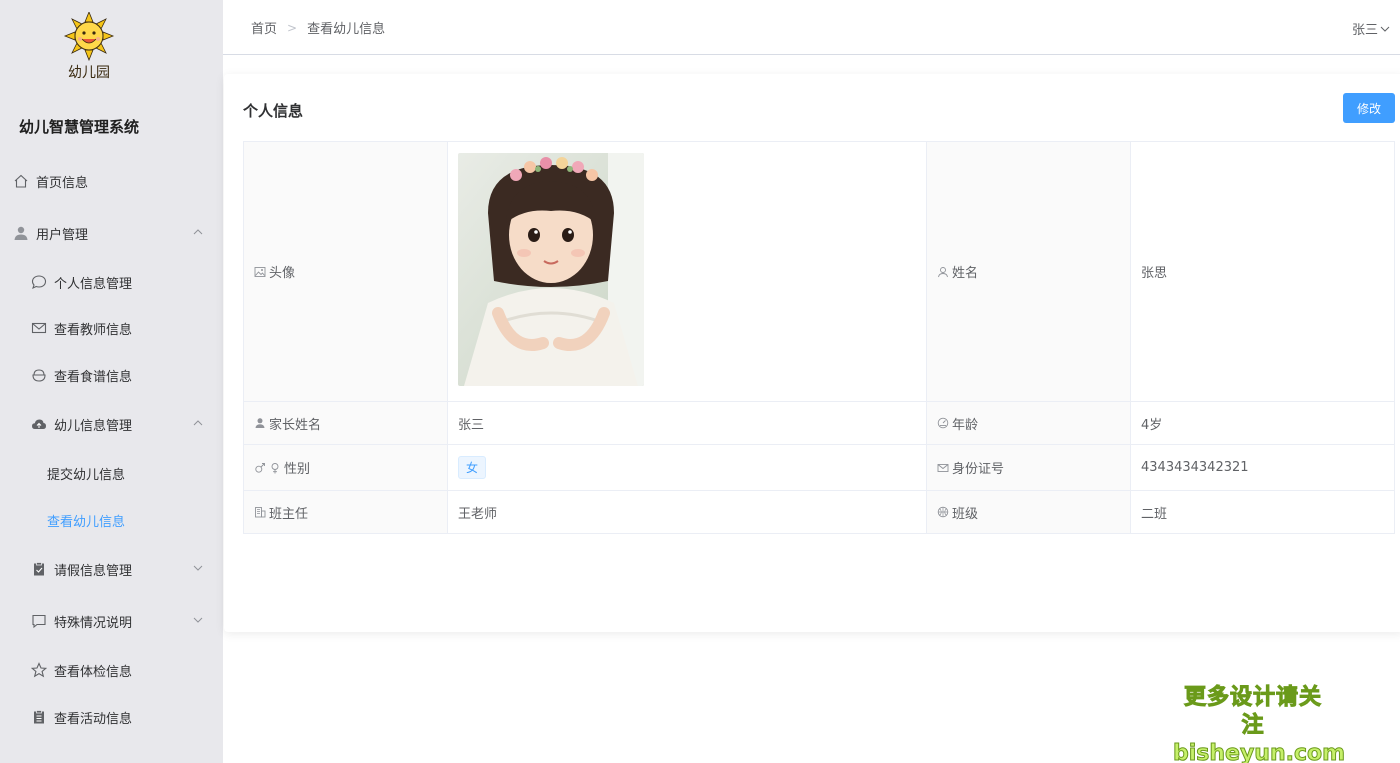 This screenshot has height=763, width=1400. Describe the element at coordinates (93, 719) in the screenshot. I see `menu-label: 查看活动信息` at that location.